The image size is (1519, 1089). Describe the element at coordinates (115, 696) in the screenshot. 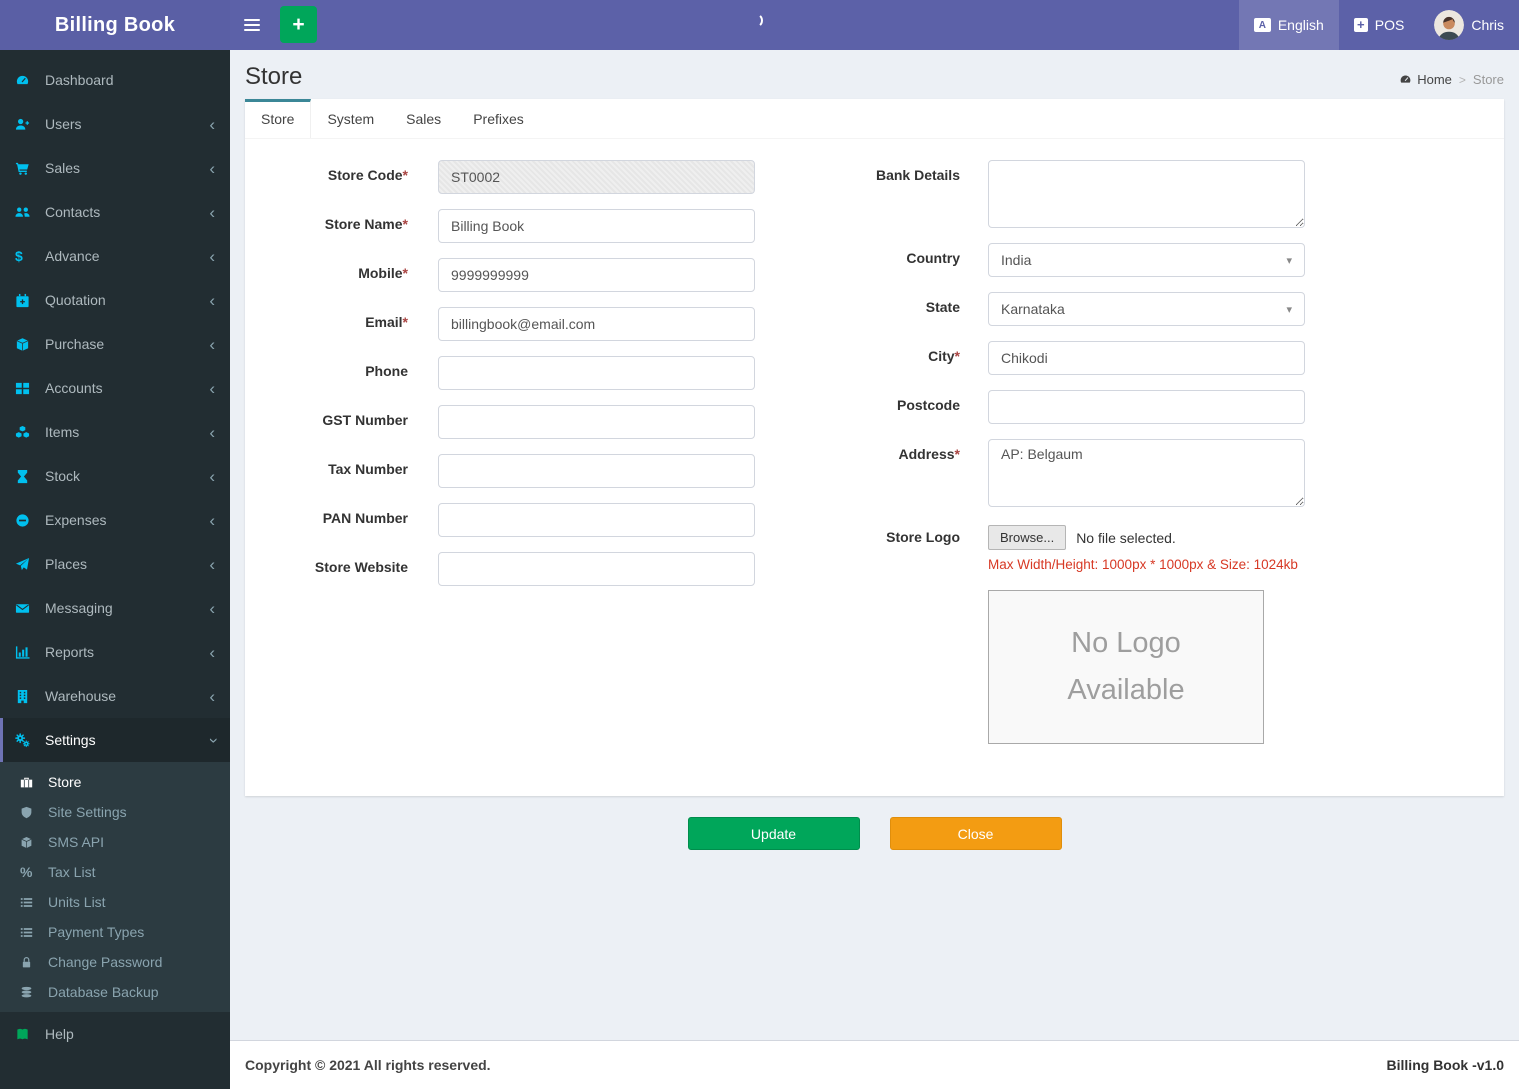

I see `sidebar-item-warehouse: Warehouse ‹` at that location.